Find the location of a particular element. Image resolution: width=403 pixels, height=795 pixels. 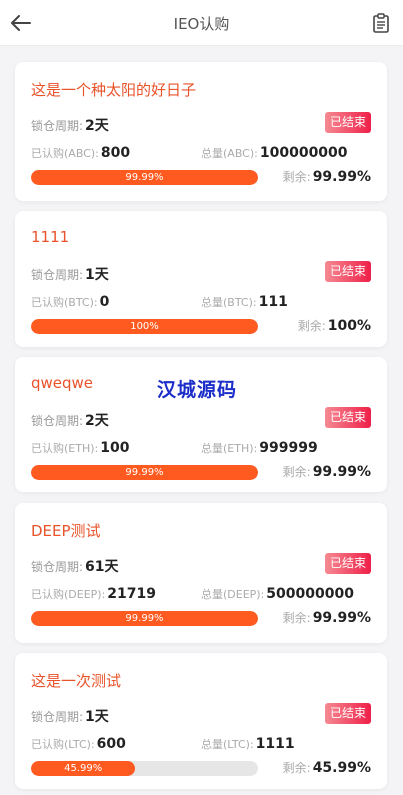

total-row: 总量(ETH): 999999 is located at coordinates (259, 448).